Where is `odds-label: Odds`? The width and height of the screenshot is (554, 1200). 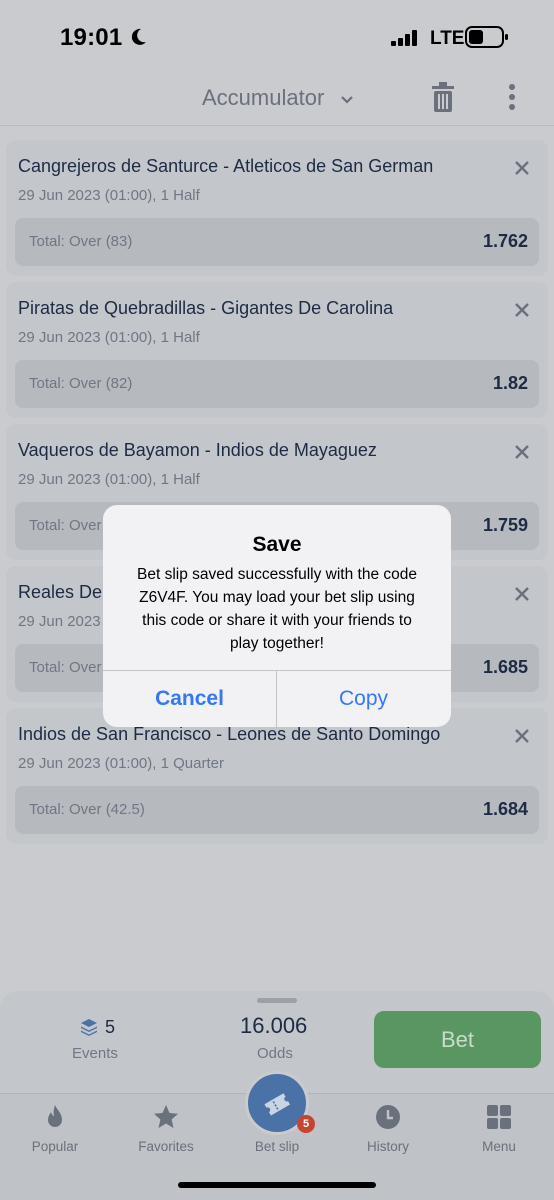
odds-label: Odds is located at coordinates (275, 1053).